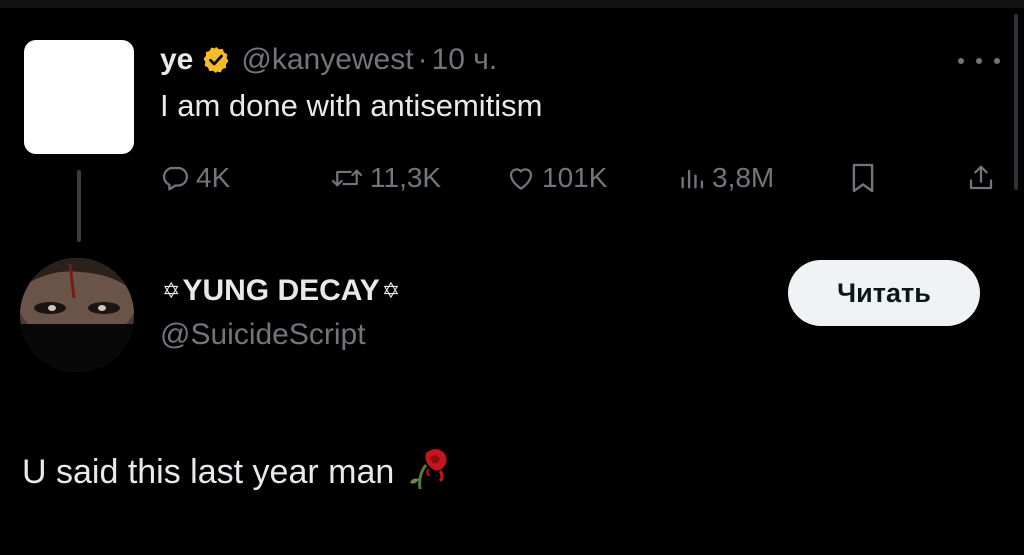 This screenshot has height=555, width=1024. I want to click on author-display-name: ✡ YUNG DECAY ✡, so click(281, 291).